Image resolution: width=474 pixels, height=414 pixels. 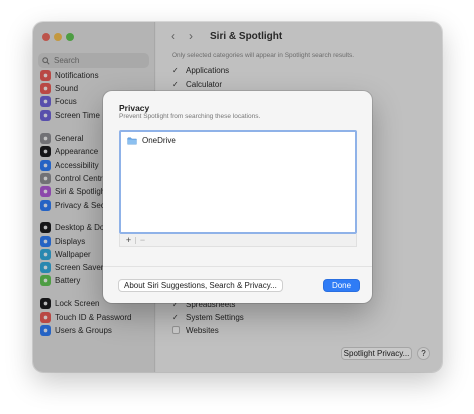 I want to click on excluded-locations-list: OneDrive, so click(x=238, y=182).